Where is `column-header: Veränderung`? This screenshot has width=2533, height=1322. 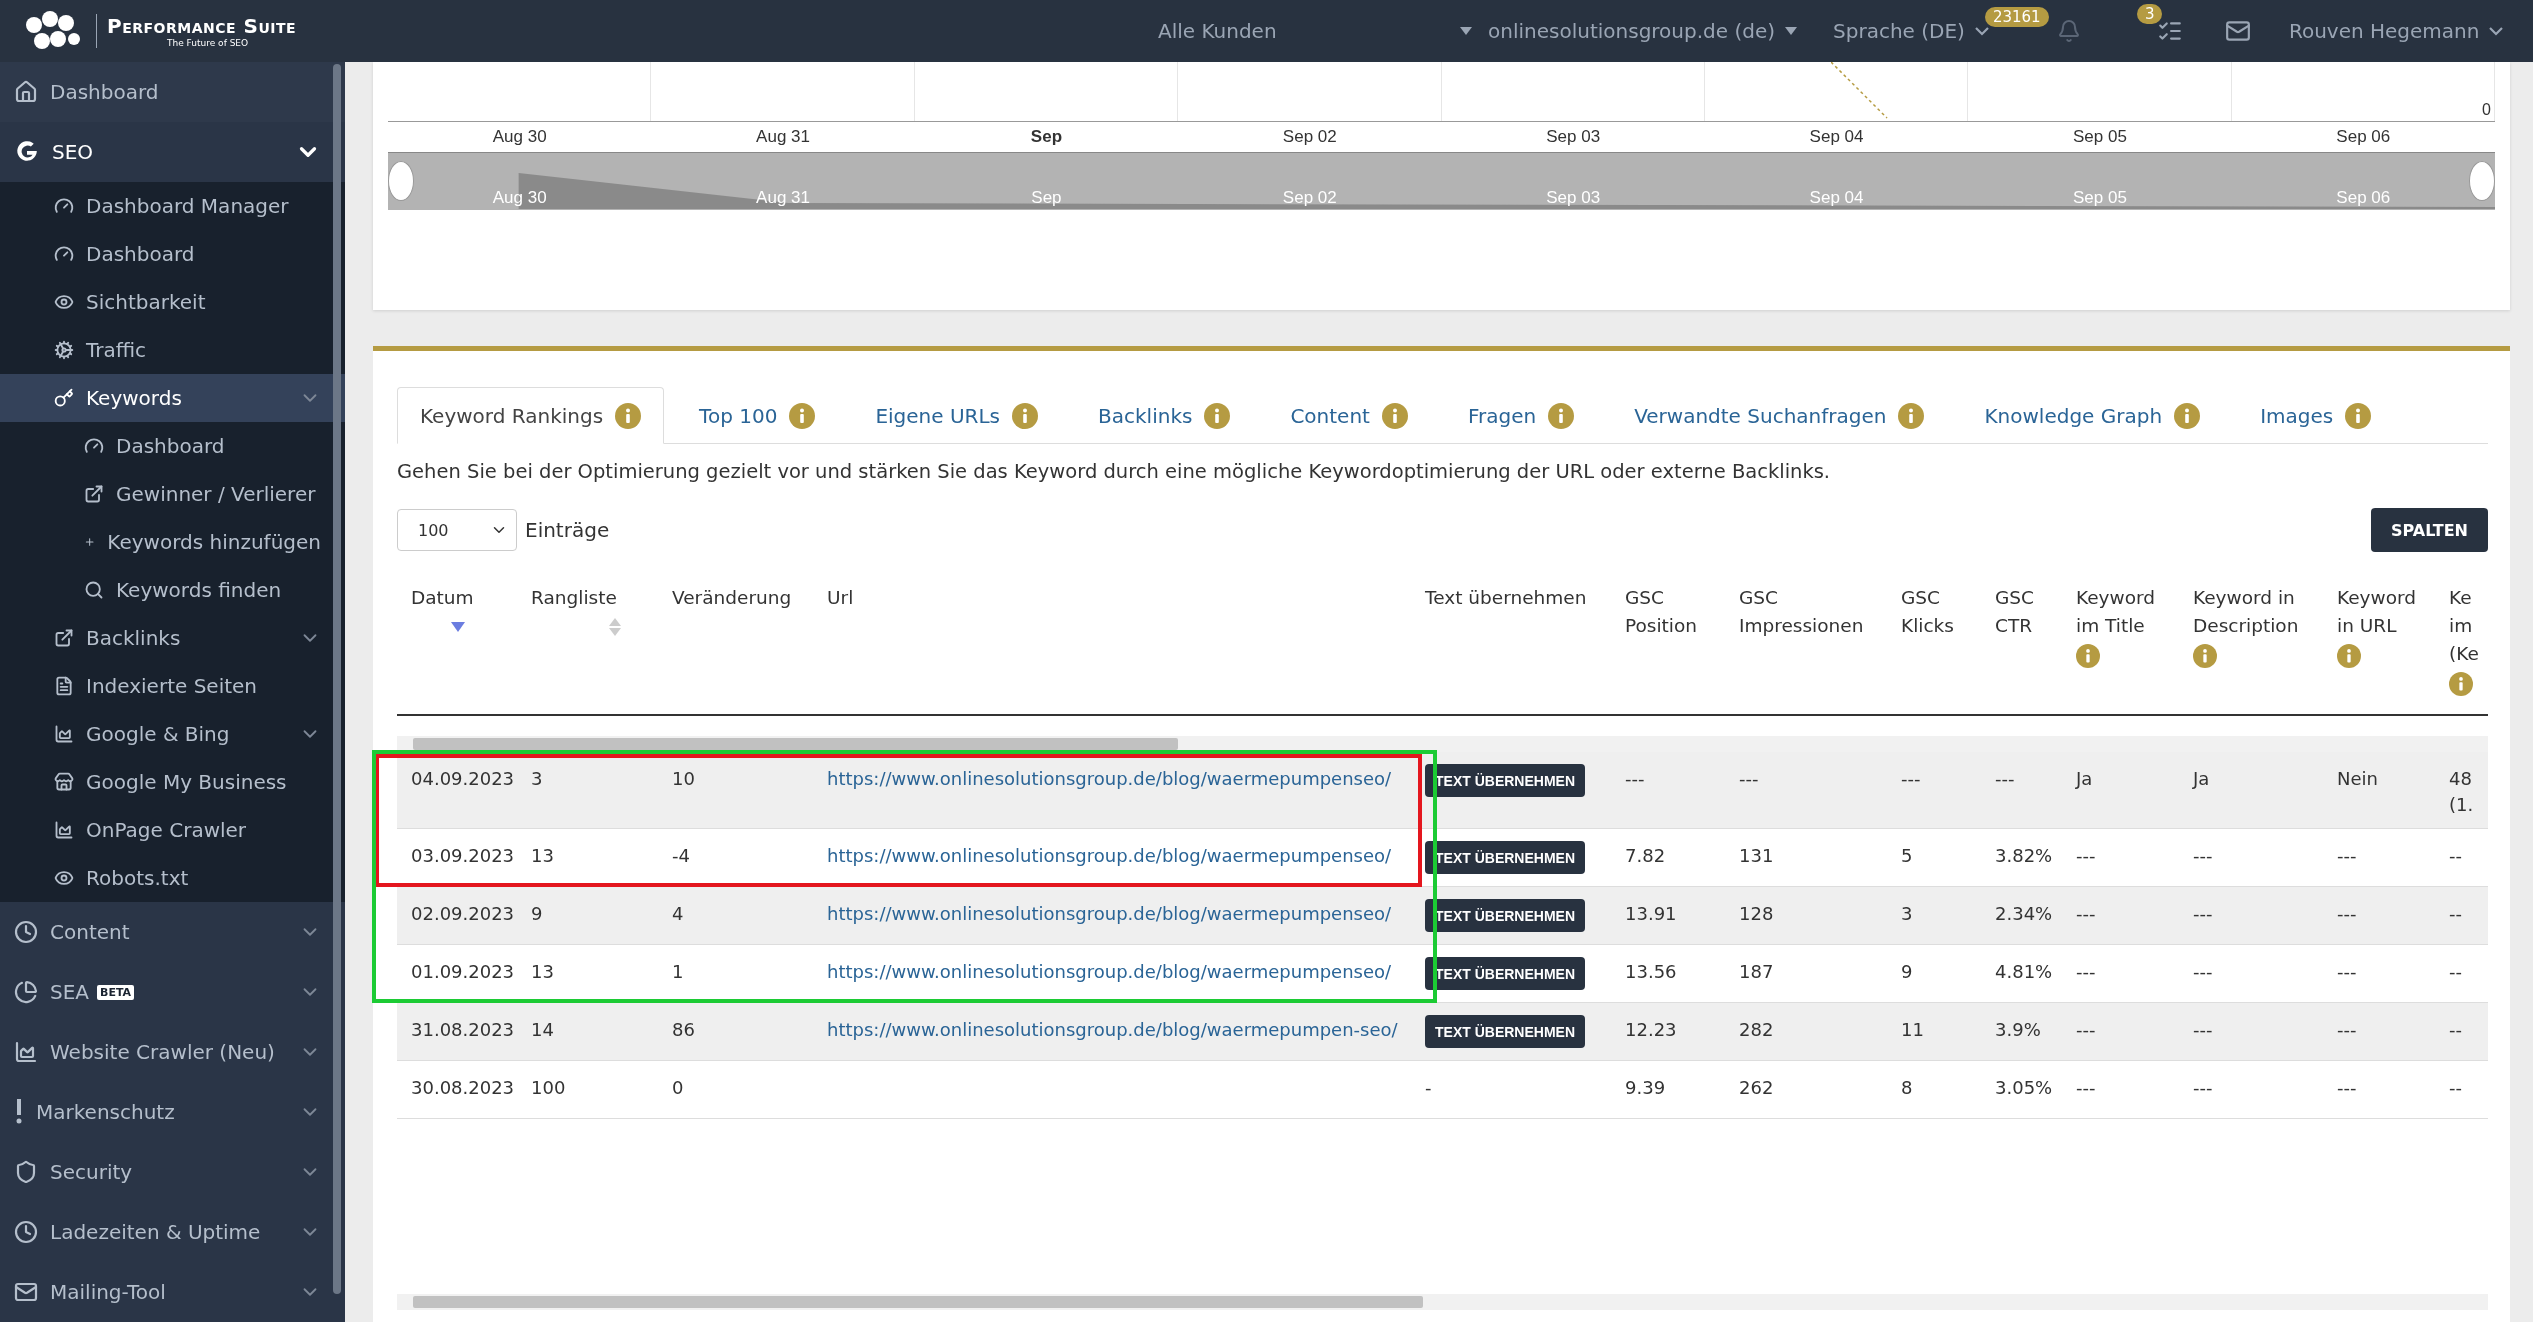
column-header: Veränderung is located at coordinates (732, 598).